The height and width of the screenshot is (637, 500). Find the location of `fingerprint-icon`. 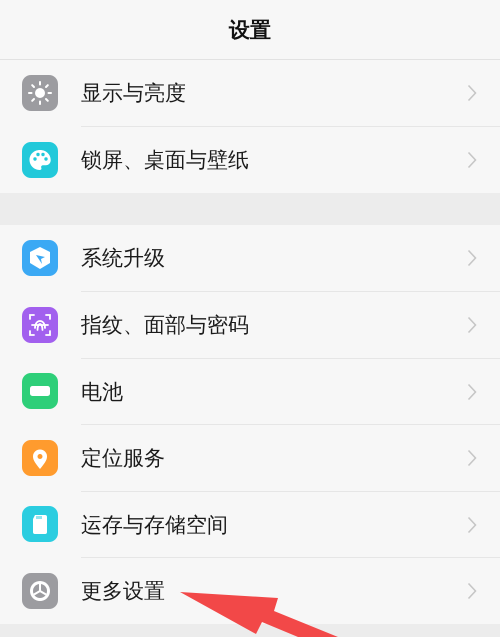

fingerprint-icon is located at coordinates (40, 324).